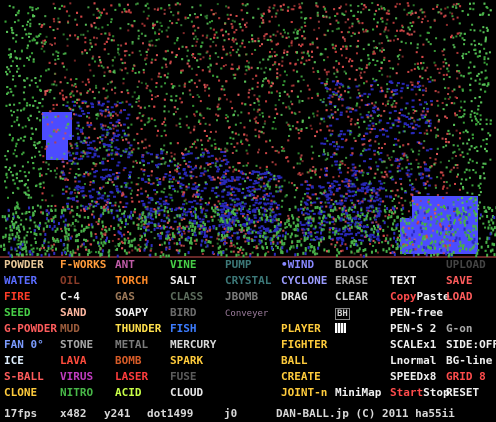  What do you see at coordinates (186, 296) in the screenshot?
I see `palette-item-class: CLASS` at bounding box center [186, 296].